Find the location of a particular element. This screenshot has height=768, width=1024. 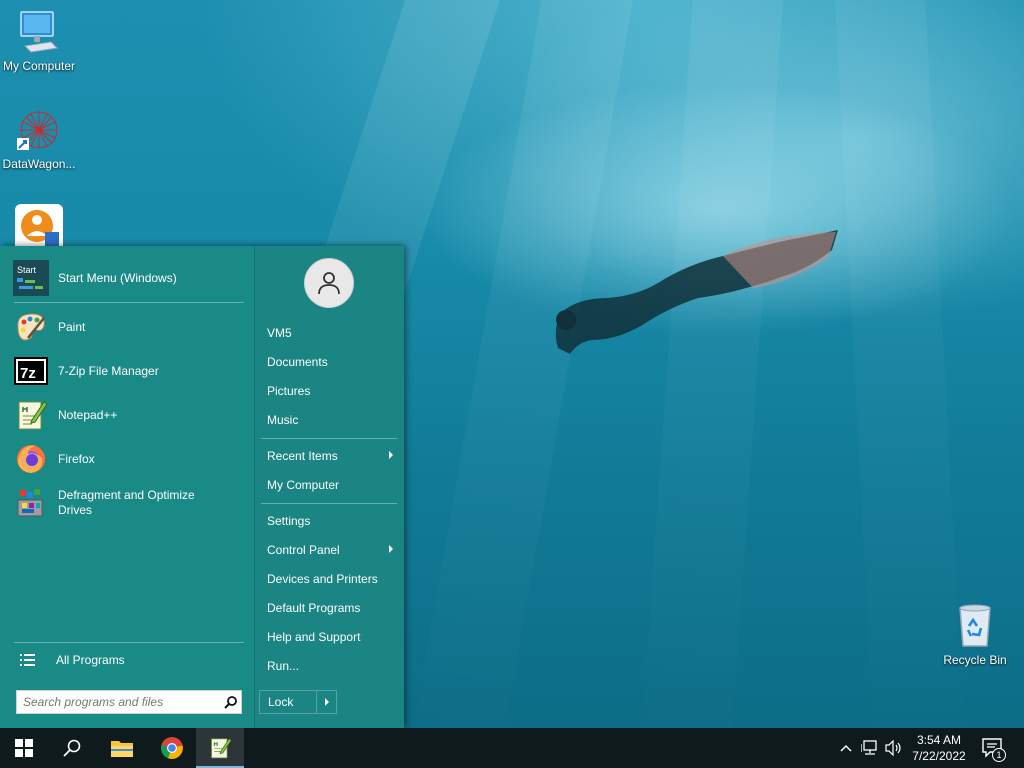

power-options-button is located at coordinates (326, 702).